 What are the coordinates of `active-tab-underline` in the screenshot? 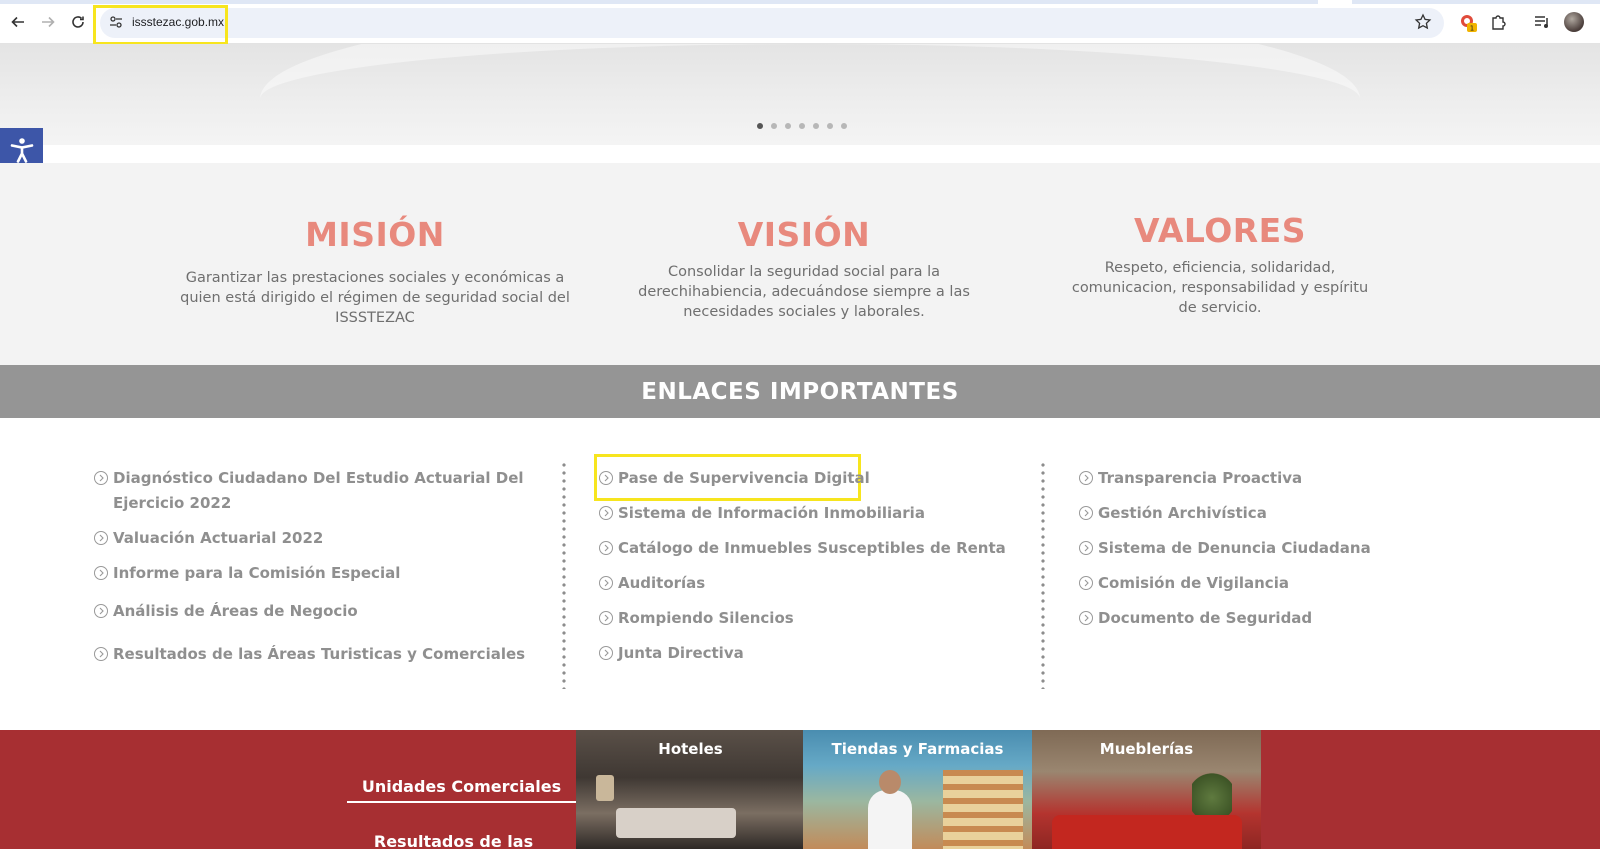 It's located at (461, 802).